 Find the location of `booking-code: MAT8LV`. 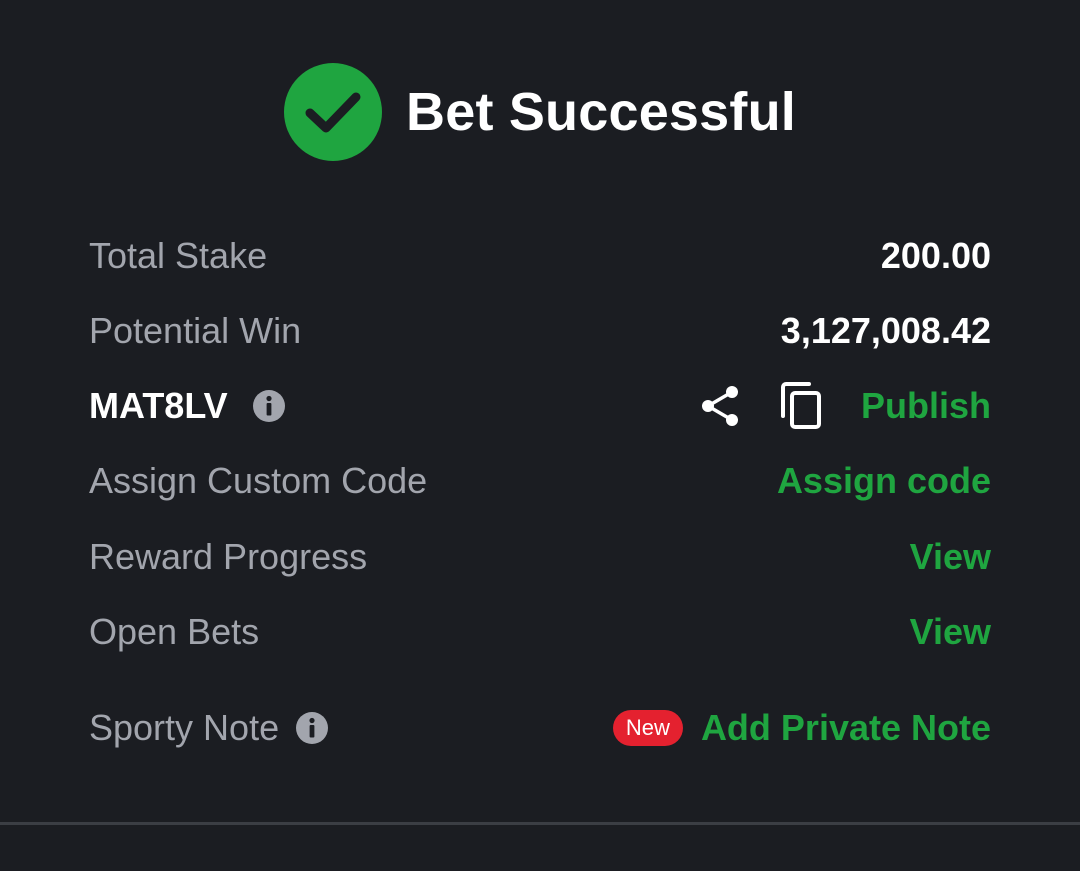

booking-code: MAT8LV is located at coordinates (158, 405).